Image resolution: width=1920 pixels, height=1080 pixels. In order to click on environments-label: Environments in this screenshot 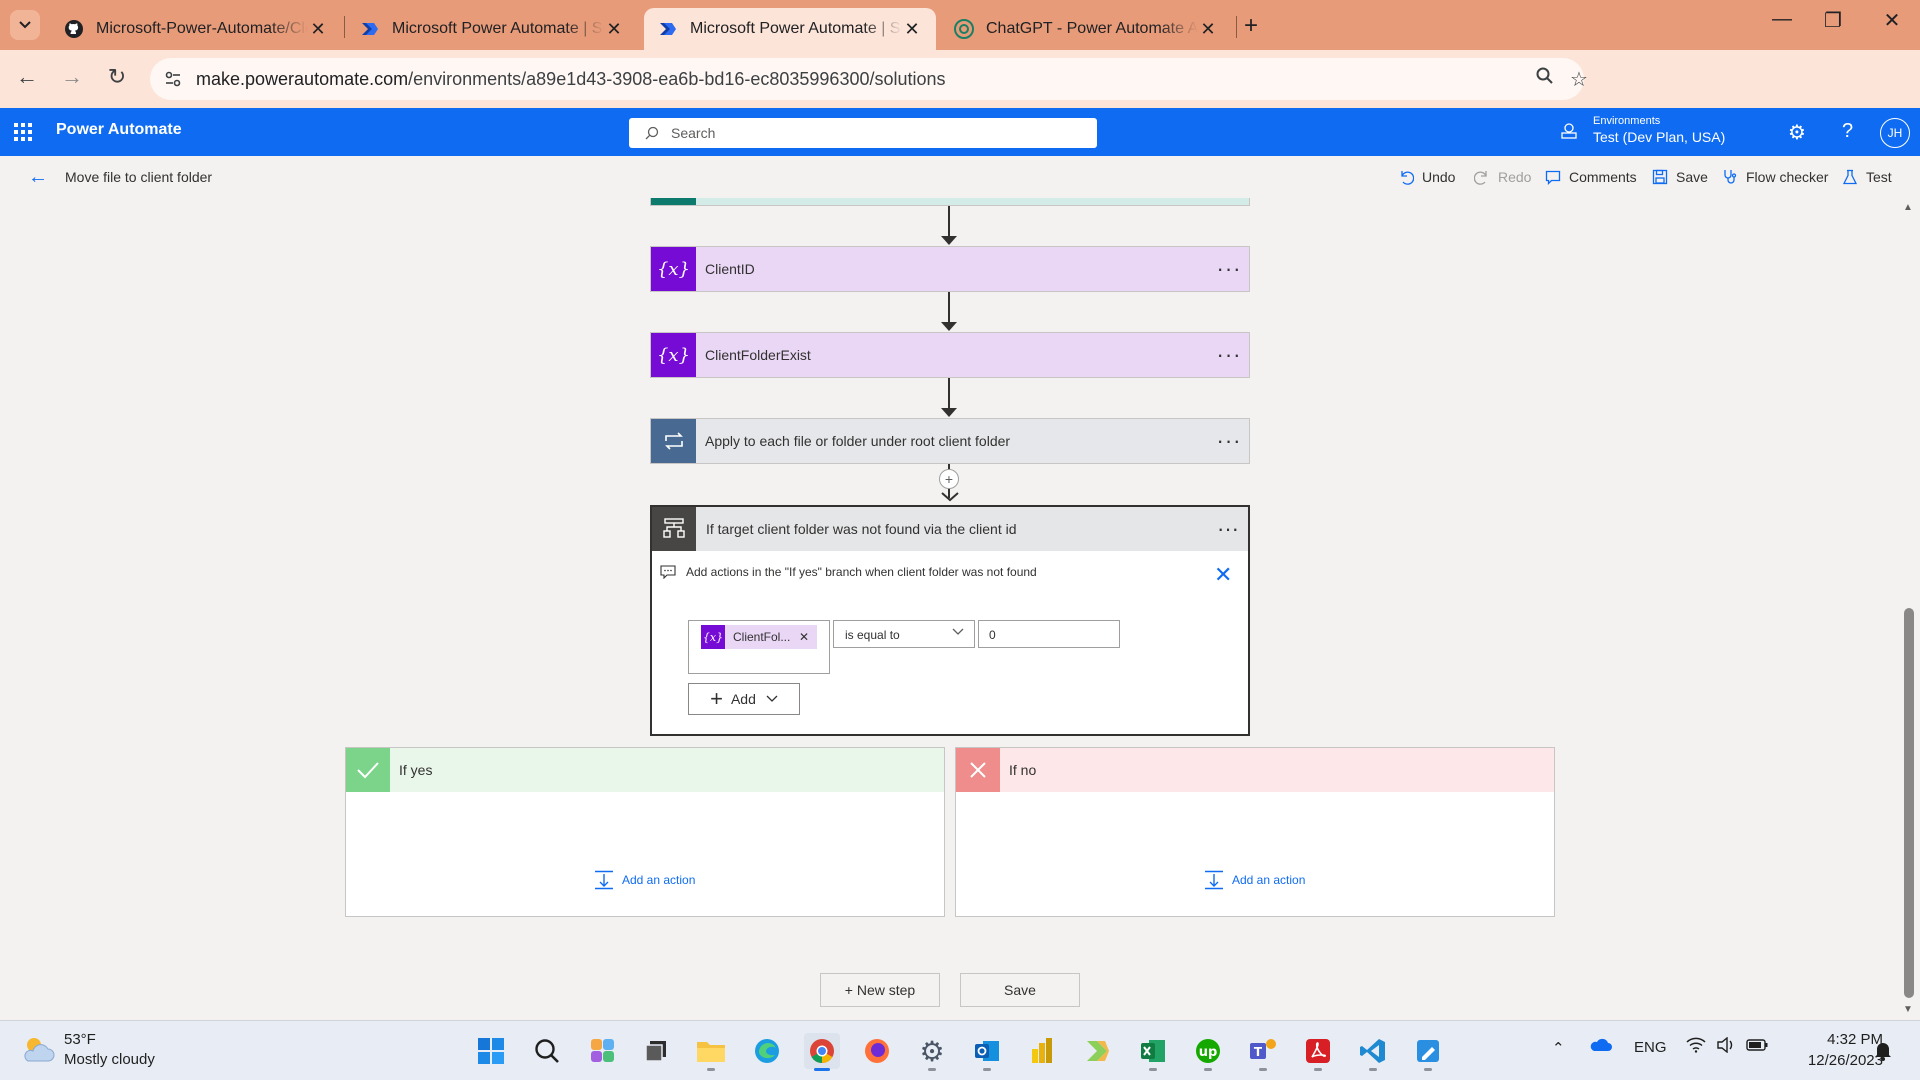, I will do `click(1626, 121)`.